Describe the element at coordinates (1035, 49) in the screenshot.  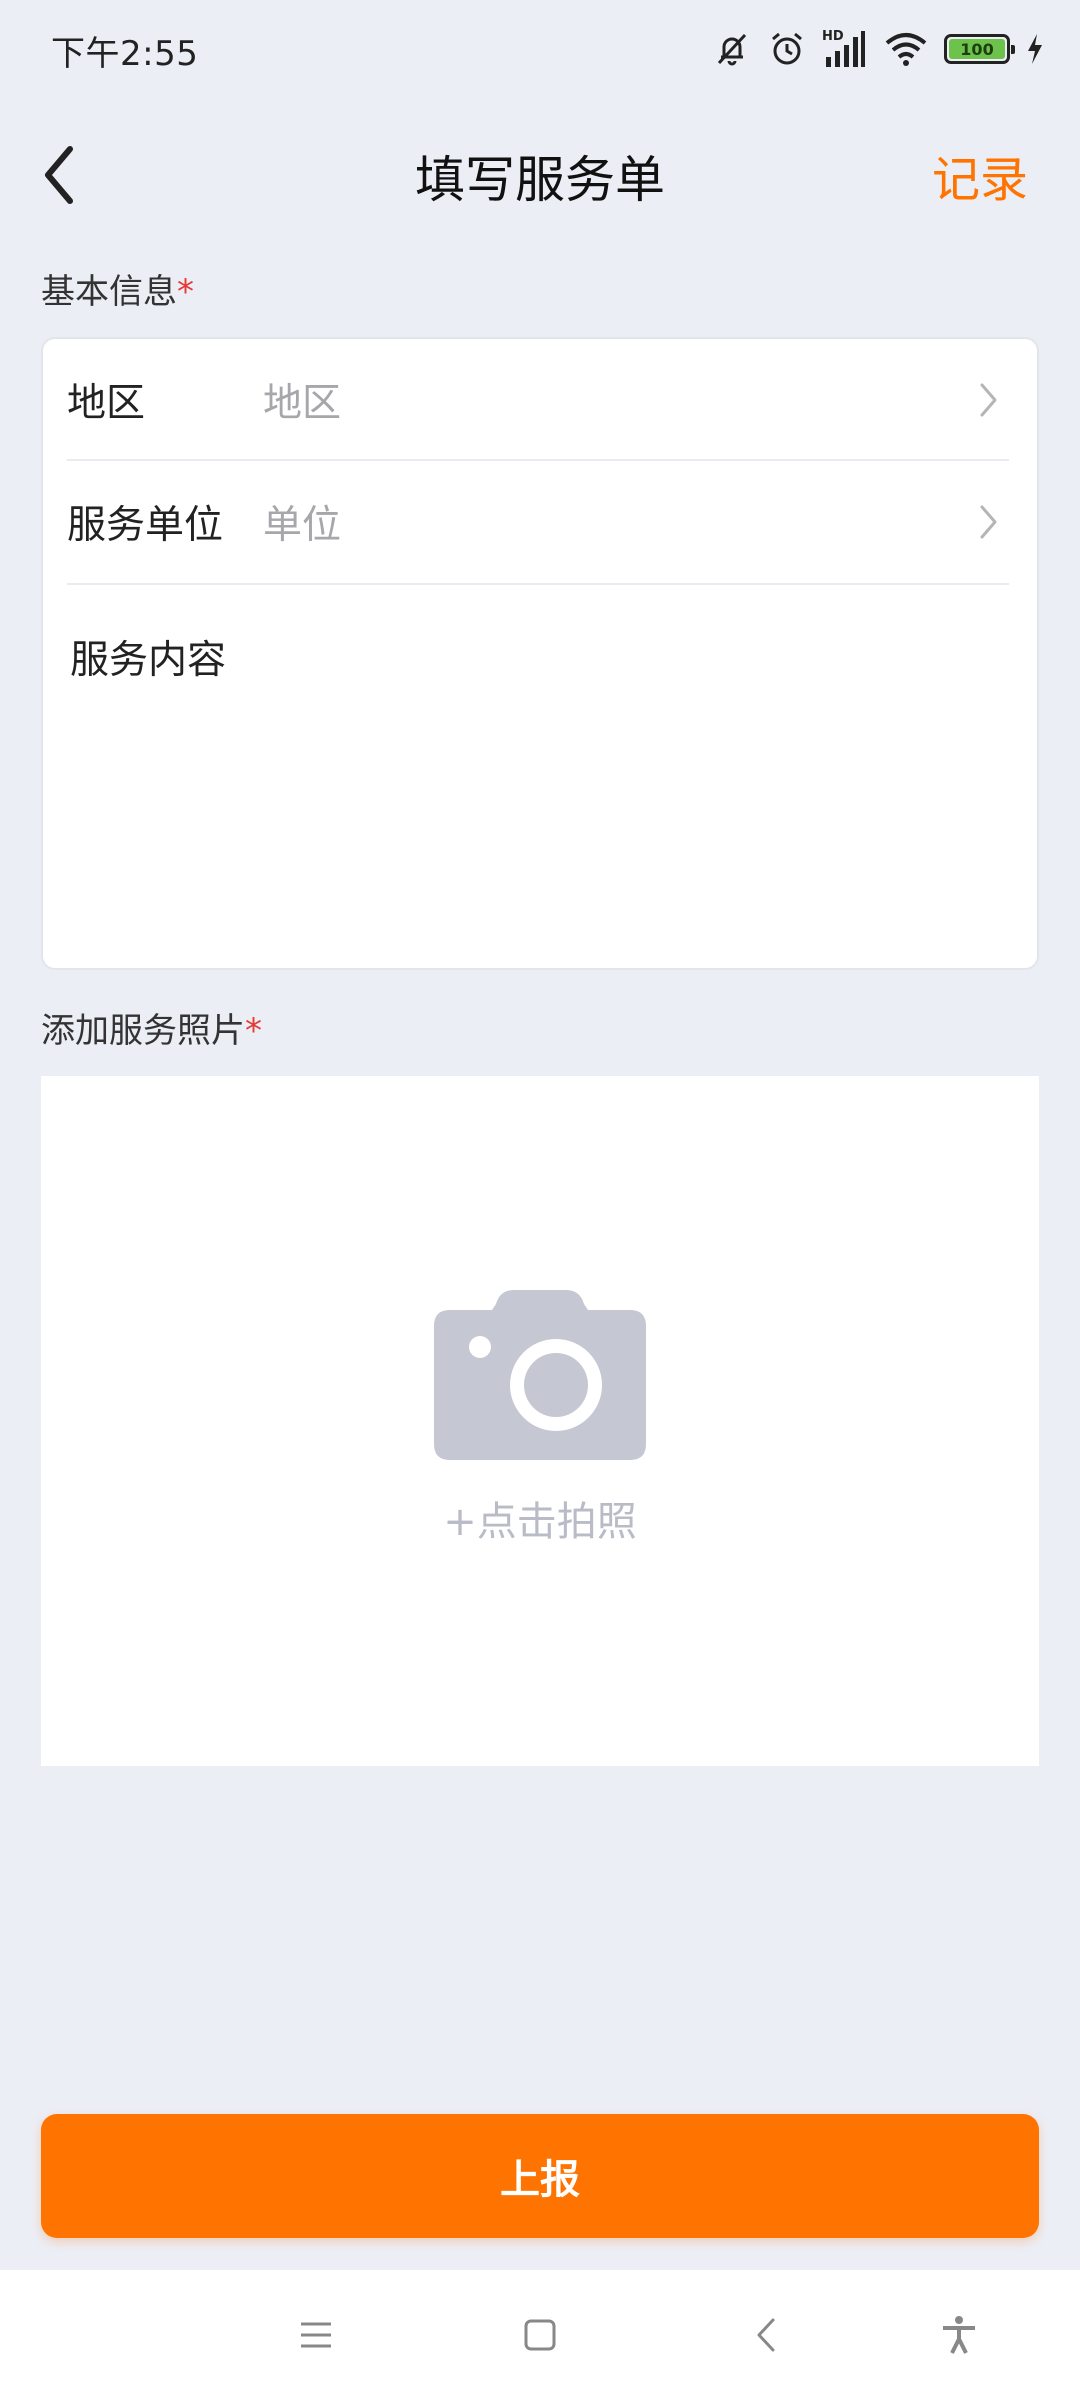
I see `charging-icon` at that location.